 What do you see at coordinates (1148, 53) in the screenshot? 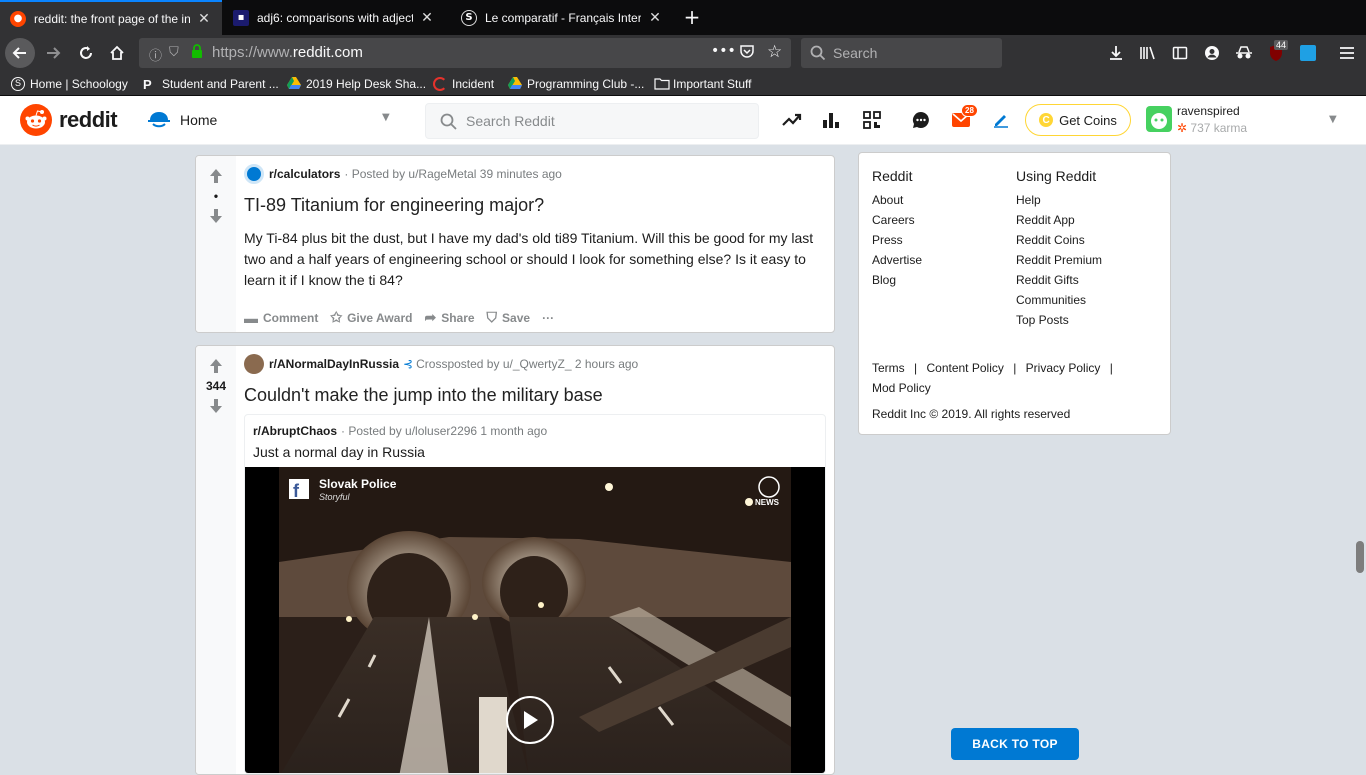
I see `library-button` at bounding box center [1148, 53].